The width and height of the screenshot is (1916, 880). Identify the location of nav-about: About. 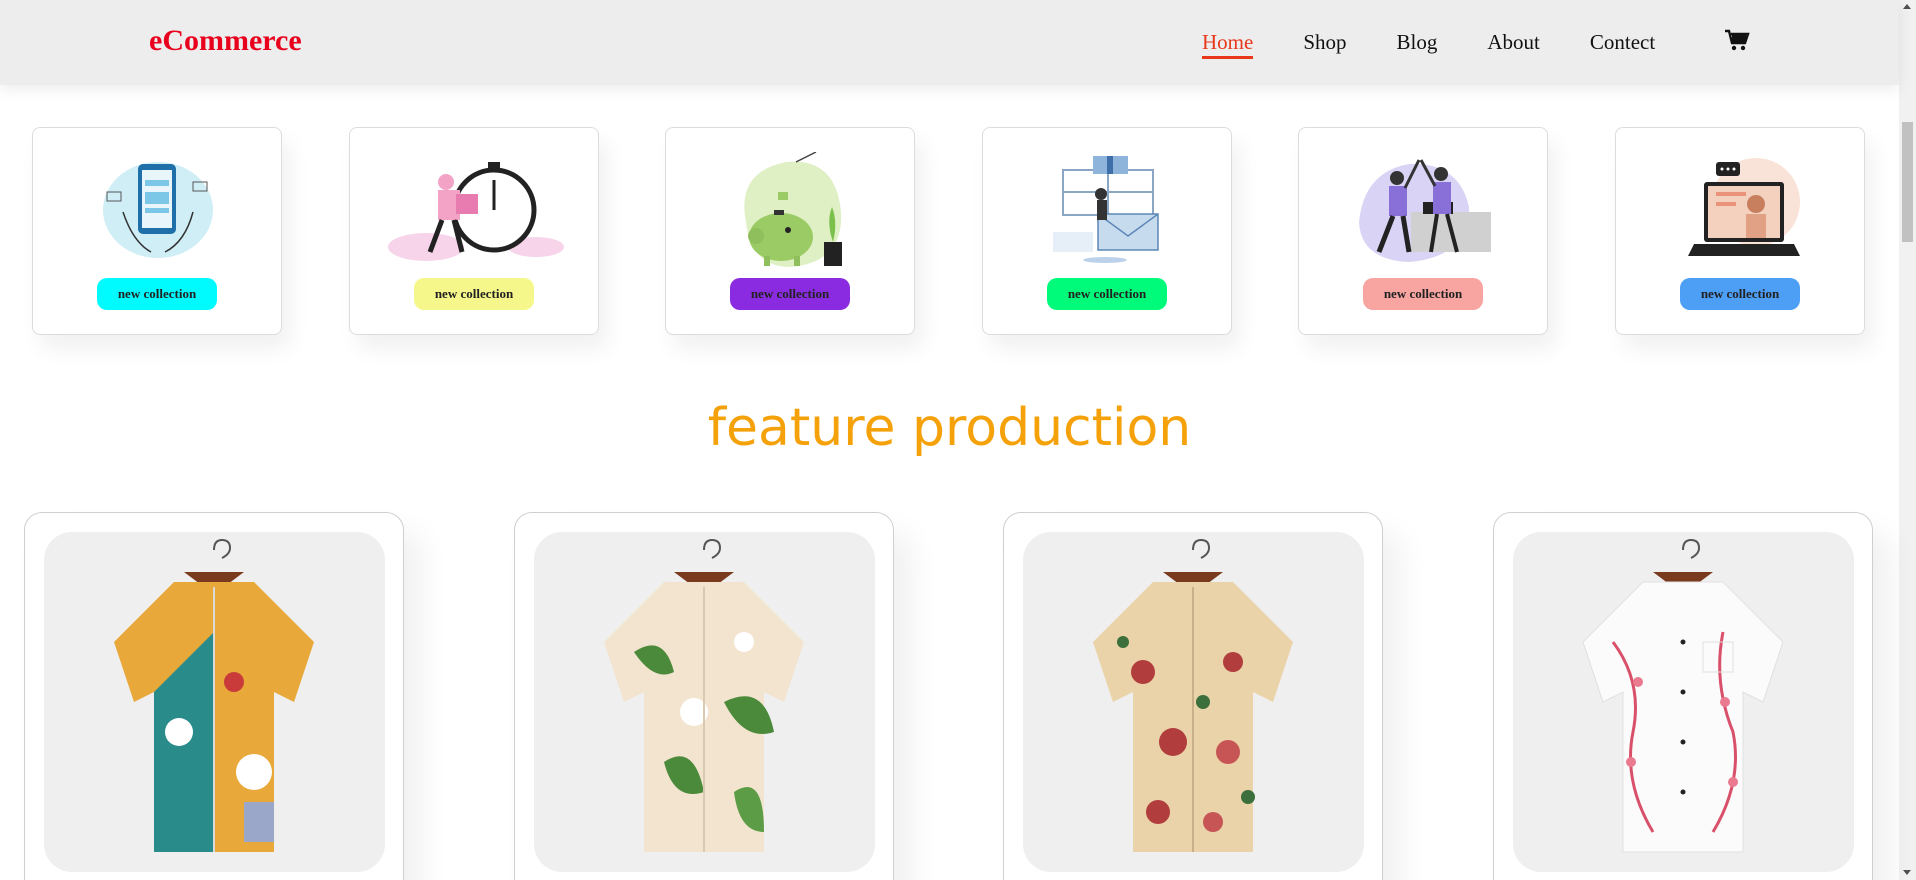
(1513, 42).